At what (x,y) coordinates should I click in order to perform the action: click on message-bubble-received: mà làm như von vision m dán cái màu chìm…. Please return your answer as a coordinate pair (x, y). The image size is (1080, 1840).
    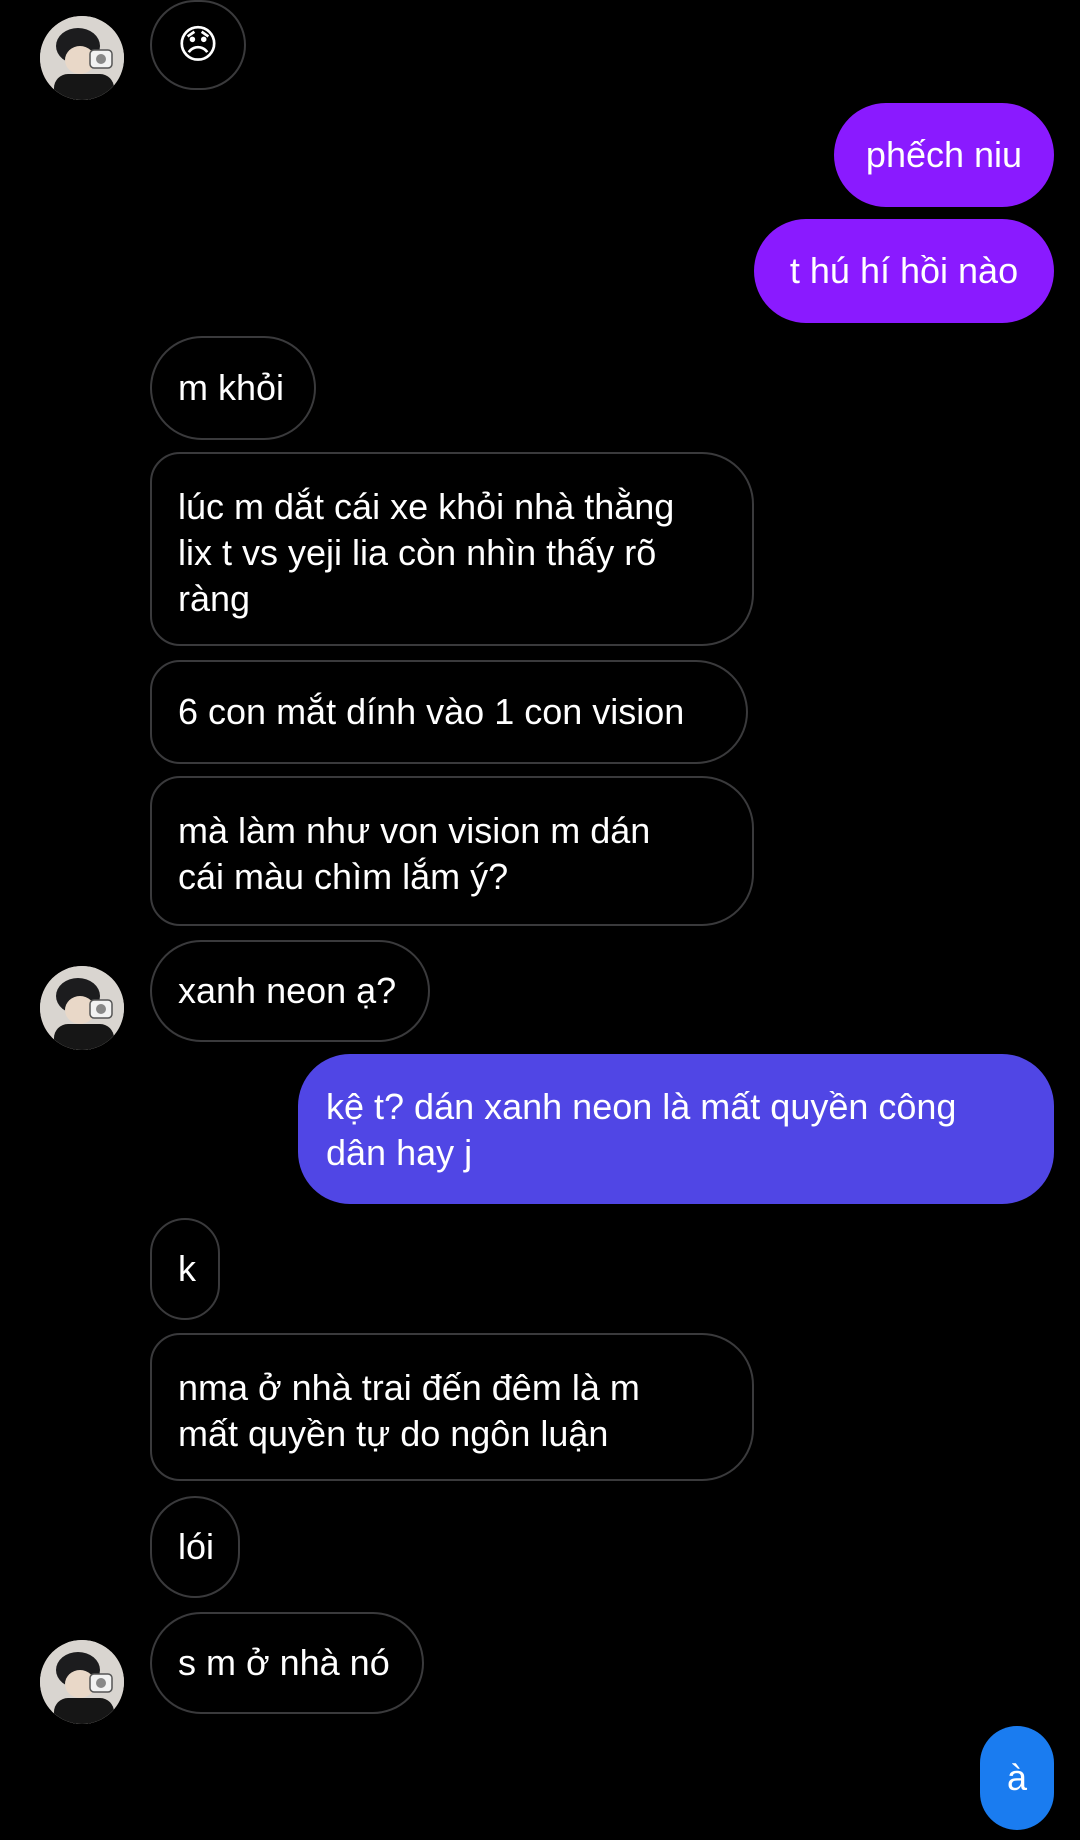
    Looking at the image, I should click on (452, 851).